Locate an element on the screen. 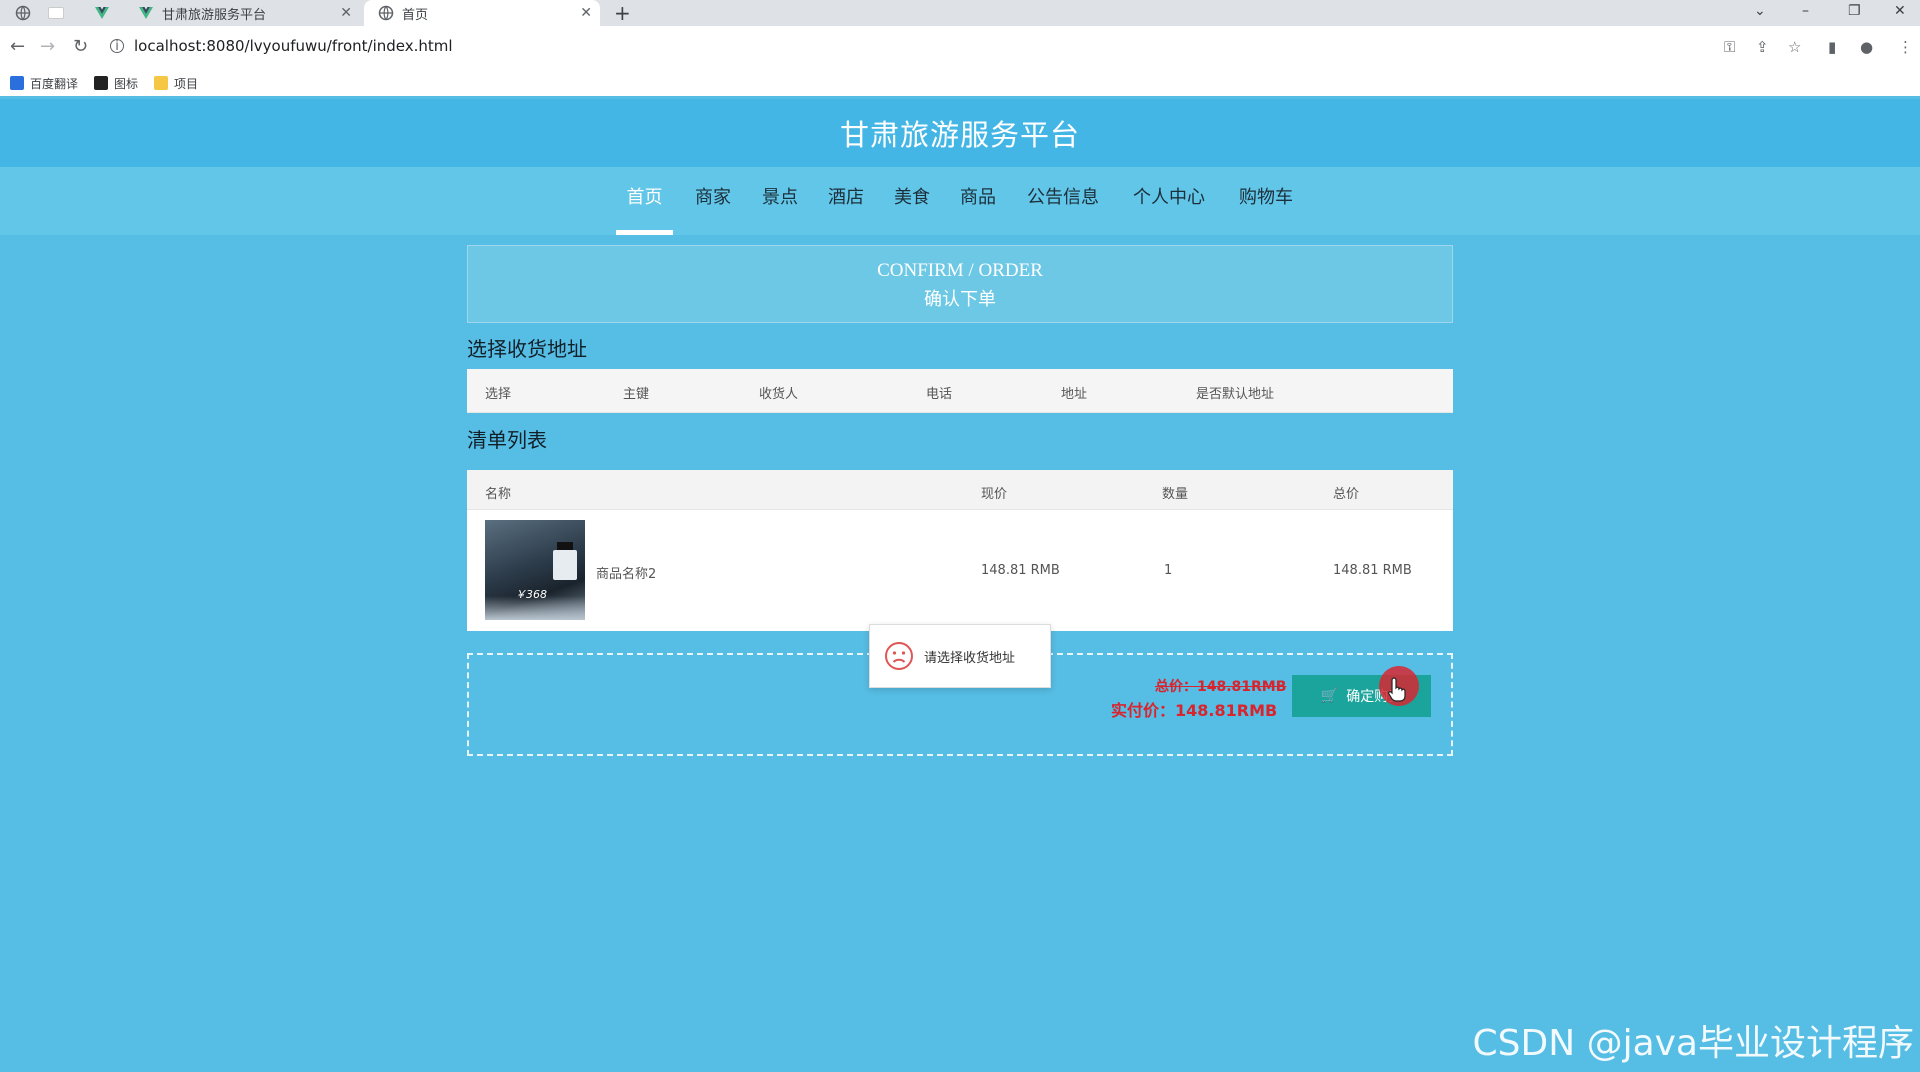 The height and width of the screenshot is (1072, 1920). column-header: 地址 is located at coordinates (1074, 394).